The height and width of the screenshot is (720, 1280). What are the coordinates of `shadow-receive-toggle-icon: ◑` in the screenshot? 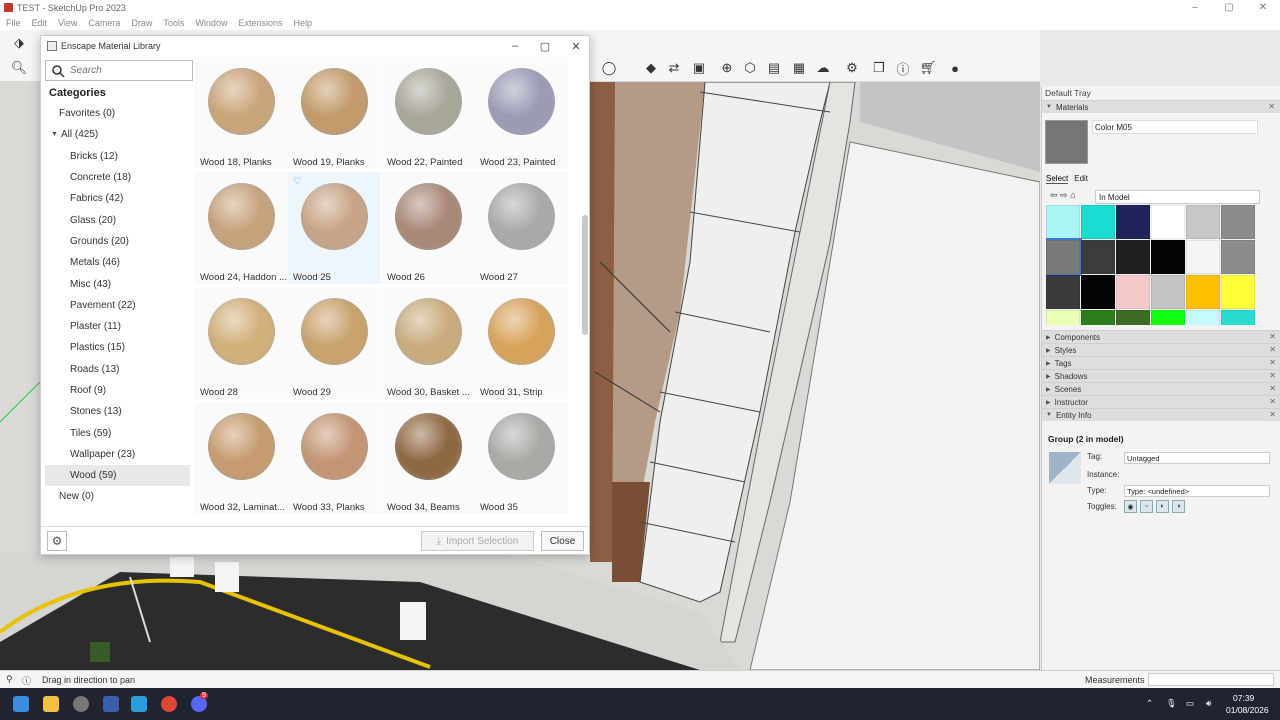 It's located at (1178, 506).